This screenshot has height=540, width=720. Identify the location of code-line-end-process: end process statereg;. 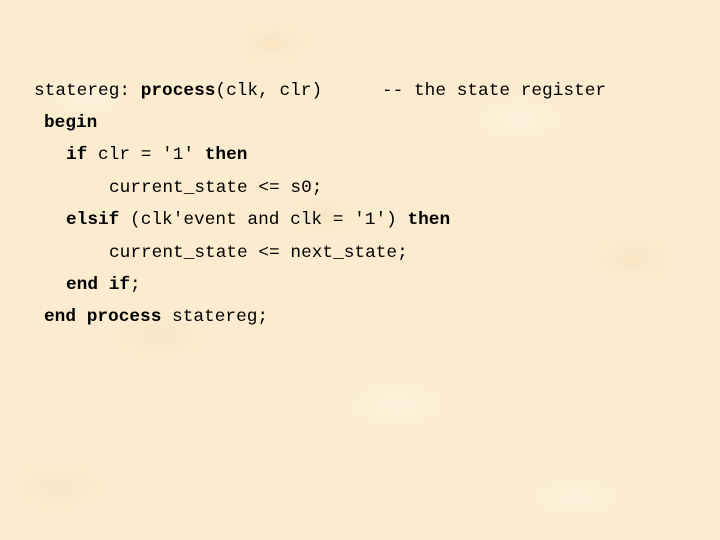
(156, 317).